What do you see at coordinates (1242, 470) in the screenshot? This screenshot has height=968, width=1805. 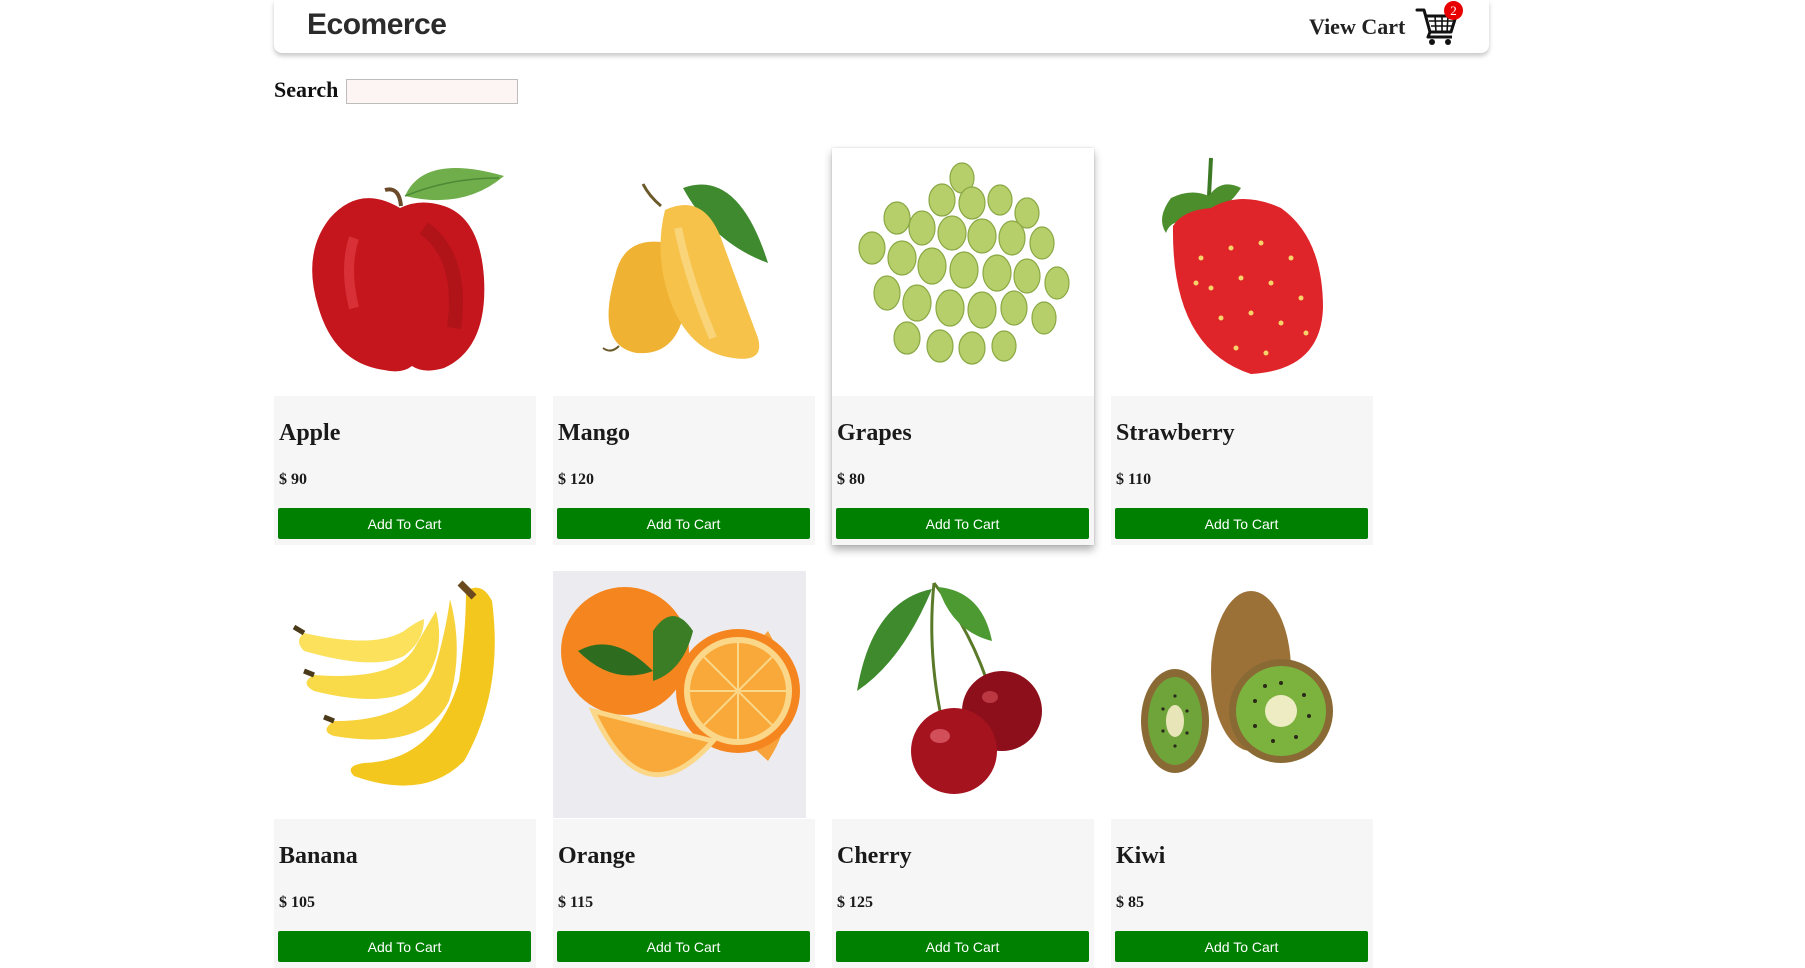 I see `product-card-body: Strawberry $ 110 Add To Cart` at bounding box center [1242, 470].